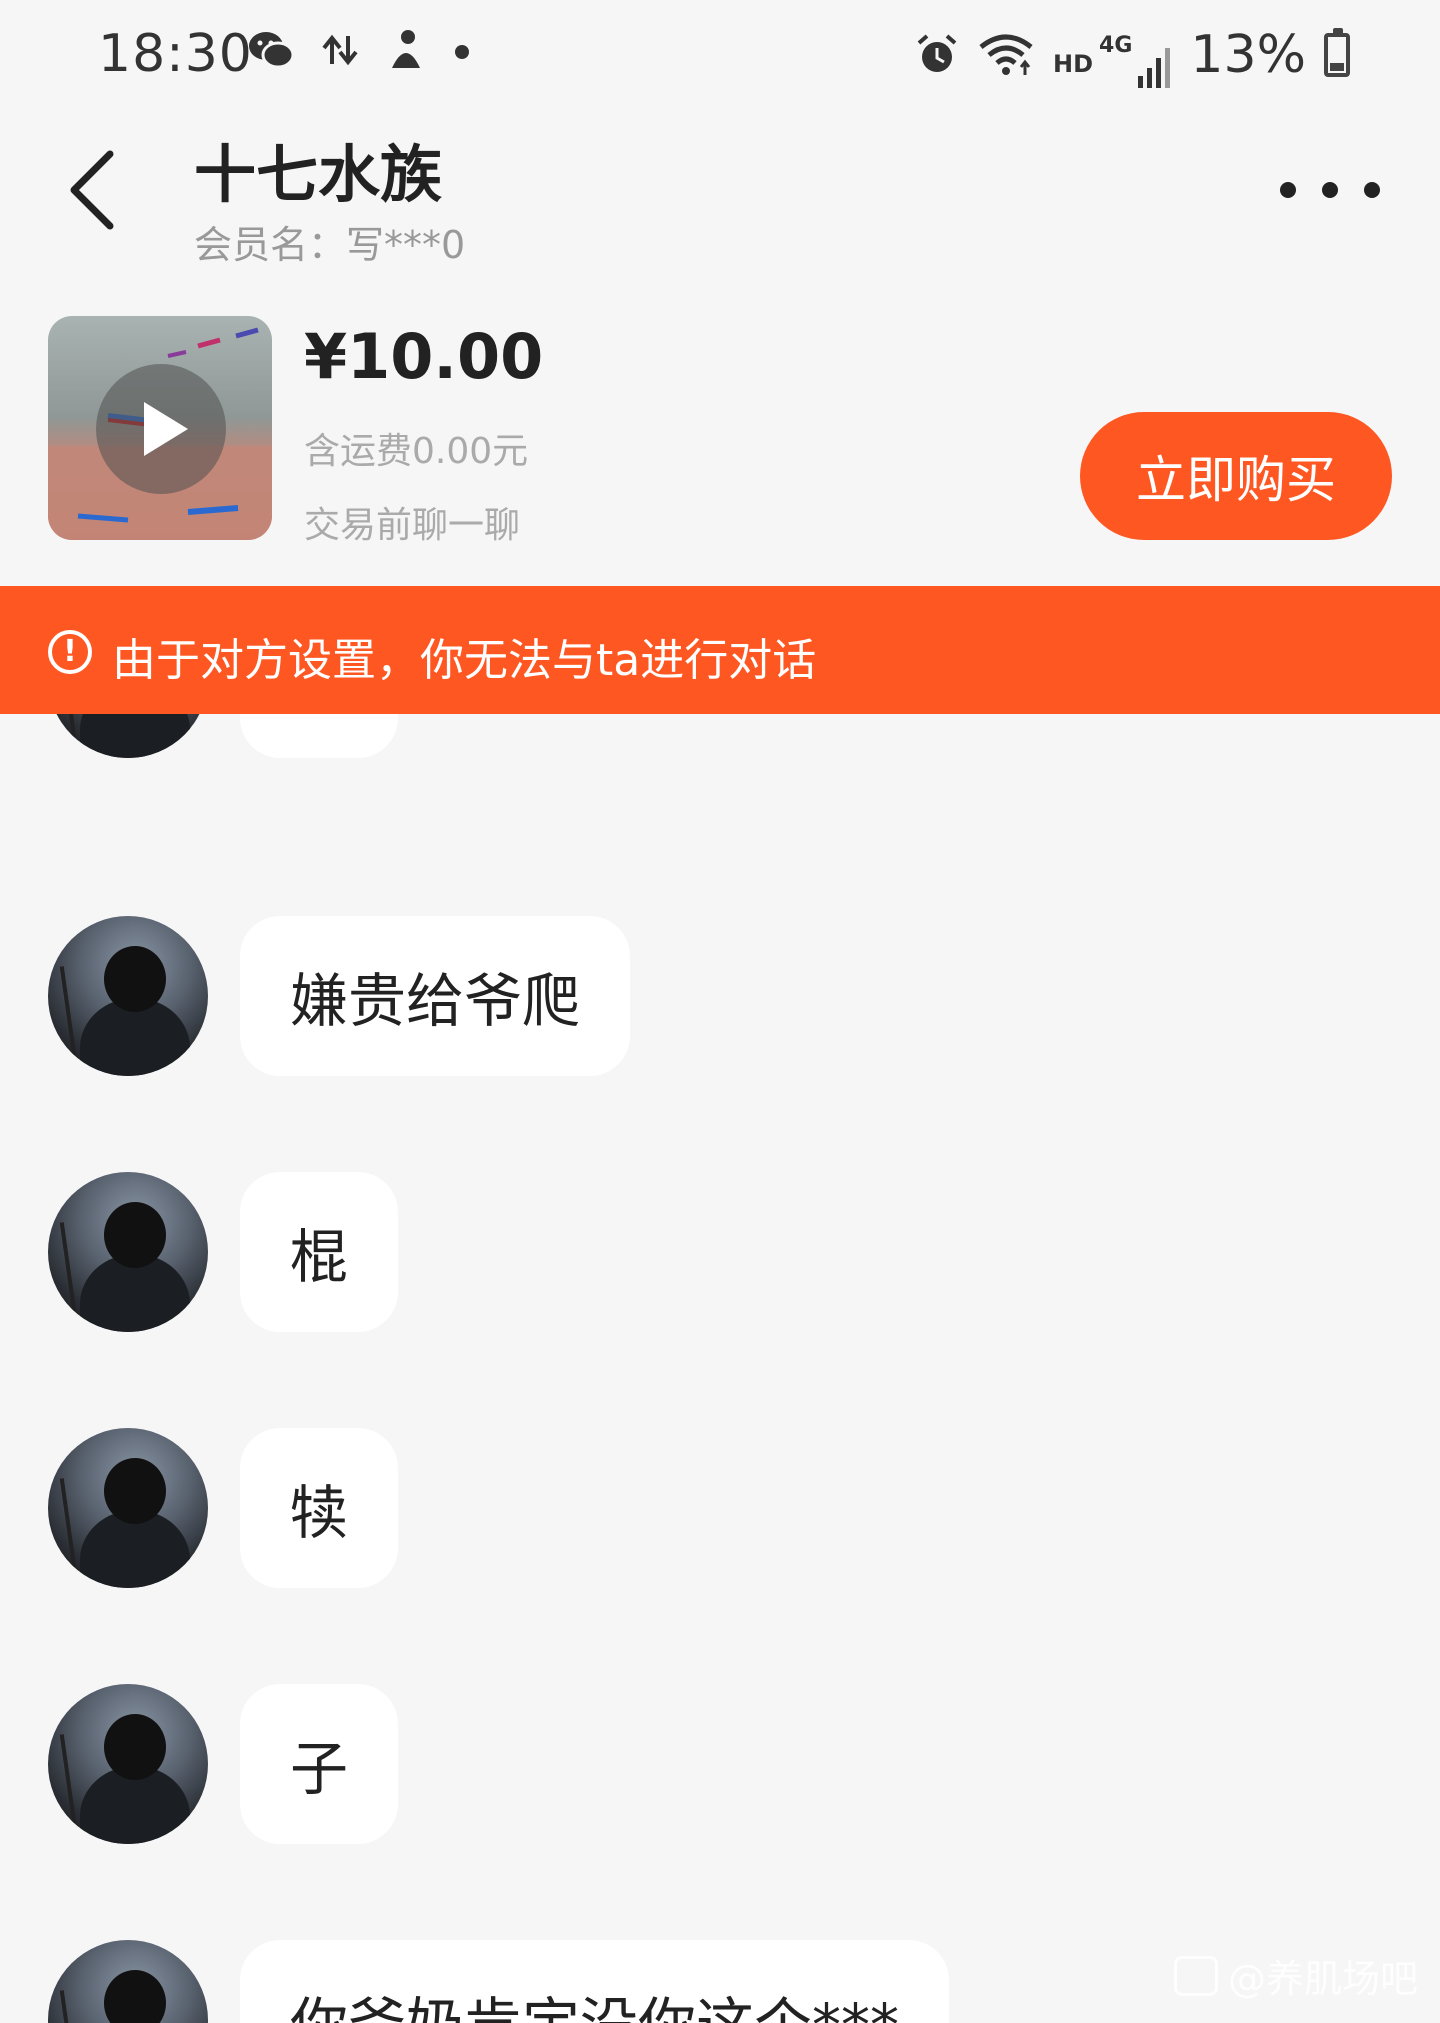 The height and width of the screenshot is (2023, 1440). I want to click on product-thumbnail, so click(160, 428).